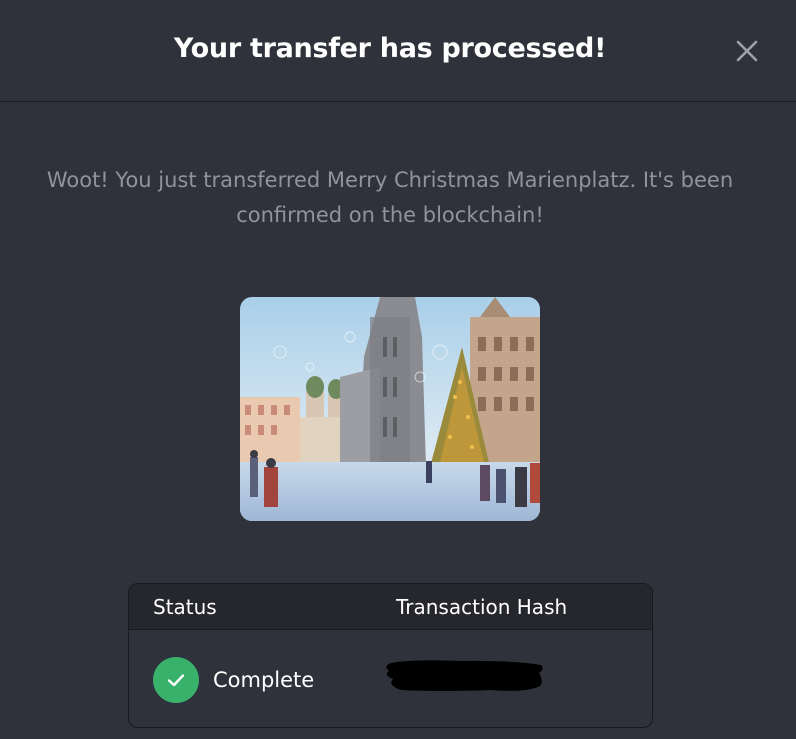  Describe the element at coordinates (390, 655) in the screenshot. I see `transaction-table: Status Transaction Hash Complete` at that location.